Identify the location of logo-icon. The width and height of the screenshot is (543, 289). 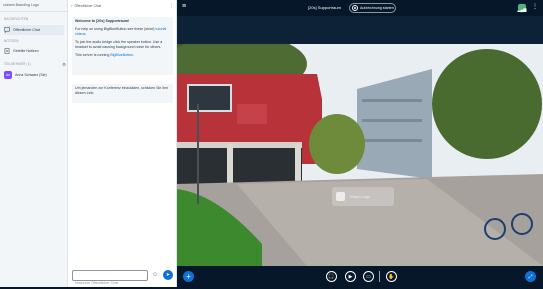
(340, 196).